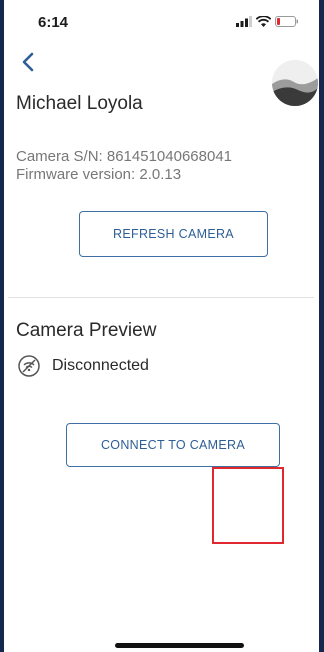 This screenshot has height=652, width=324. Describe the element at coordinates (286, 21) in the screenshot. I see `battery-icon` at that location.